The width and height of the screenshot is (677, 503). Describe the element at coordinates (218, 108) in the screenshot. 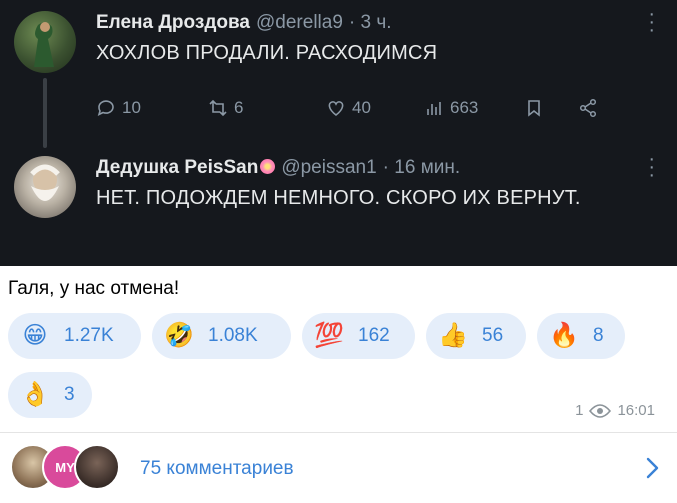

I see `retweet-icon` at that location.